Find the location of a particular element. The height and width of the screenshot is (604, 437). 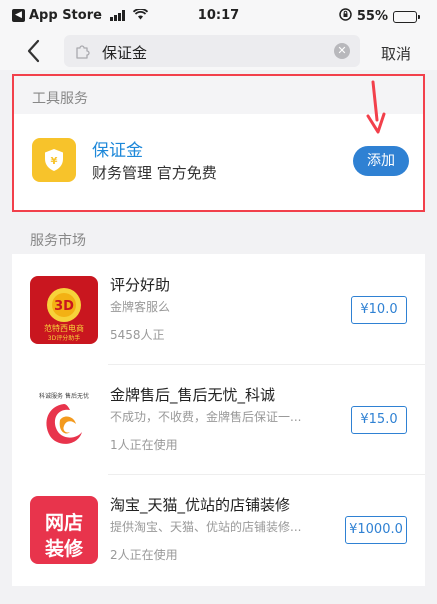

price-button: ¥1000.0 is located at coordinates (376, 530).